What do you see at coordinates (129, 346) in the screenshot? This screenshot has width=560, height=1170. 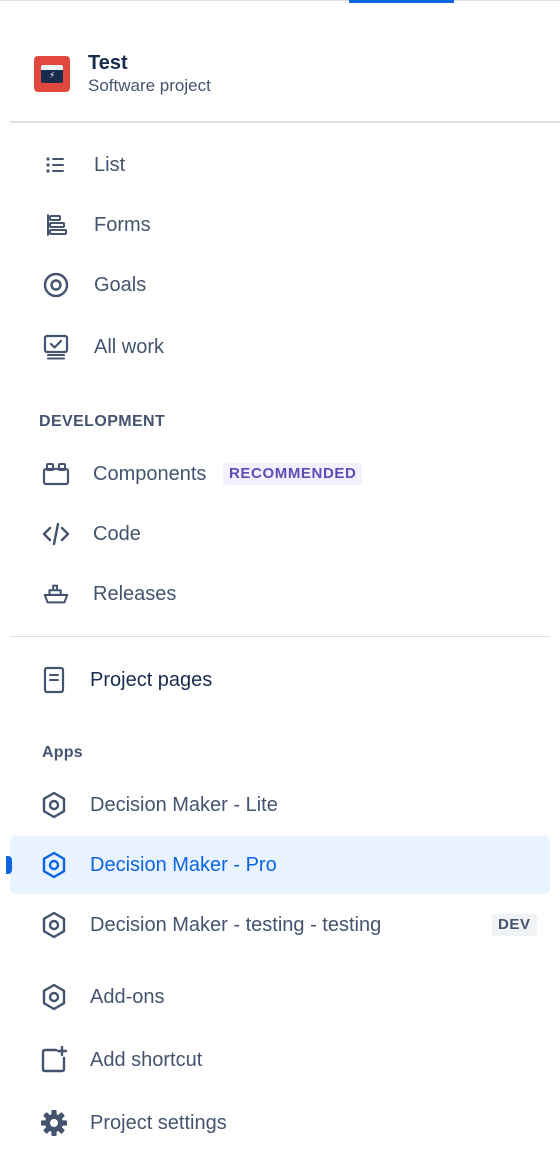 I see `nav-item-label: All work` at bounding box center [129, 346].